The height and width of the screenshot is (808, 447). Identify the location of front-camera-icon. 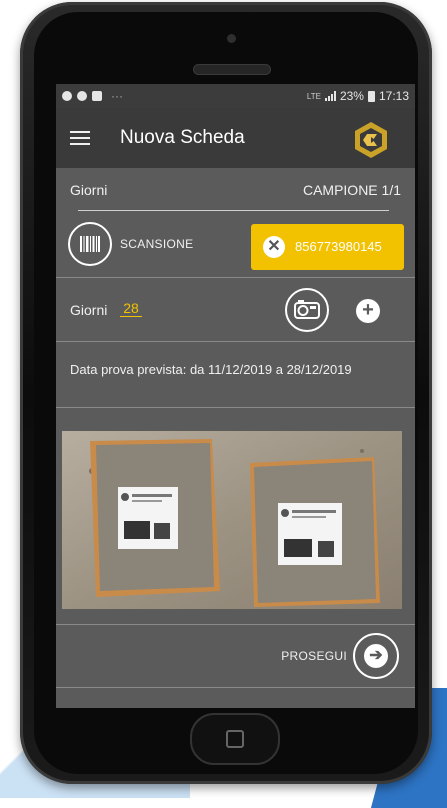
(231, 38).